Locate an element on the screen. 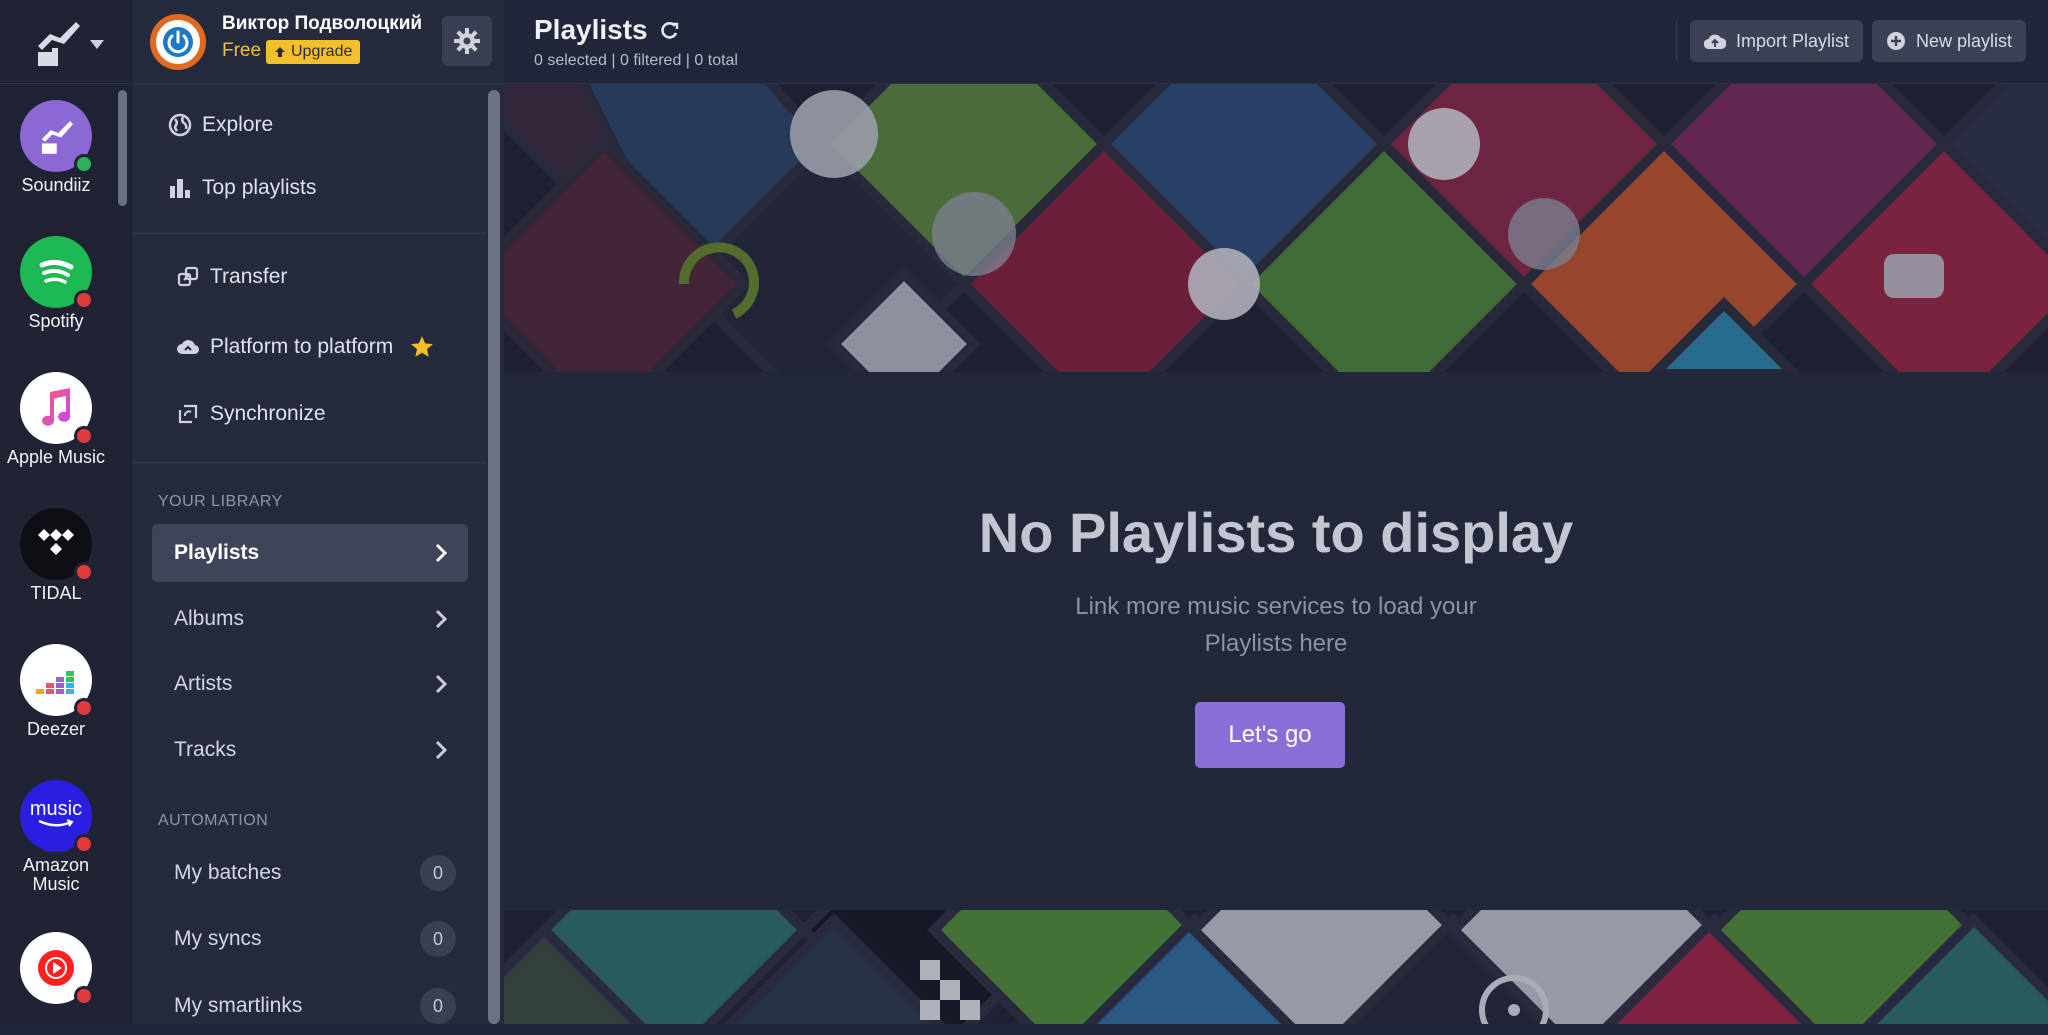 Image resolution: width=2048 pixels, height=1035 pixels. service-deezer: Deezer is located at coordinates (56, 691).